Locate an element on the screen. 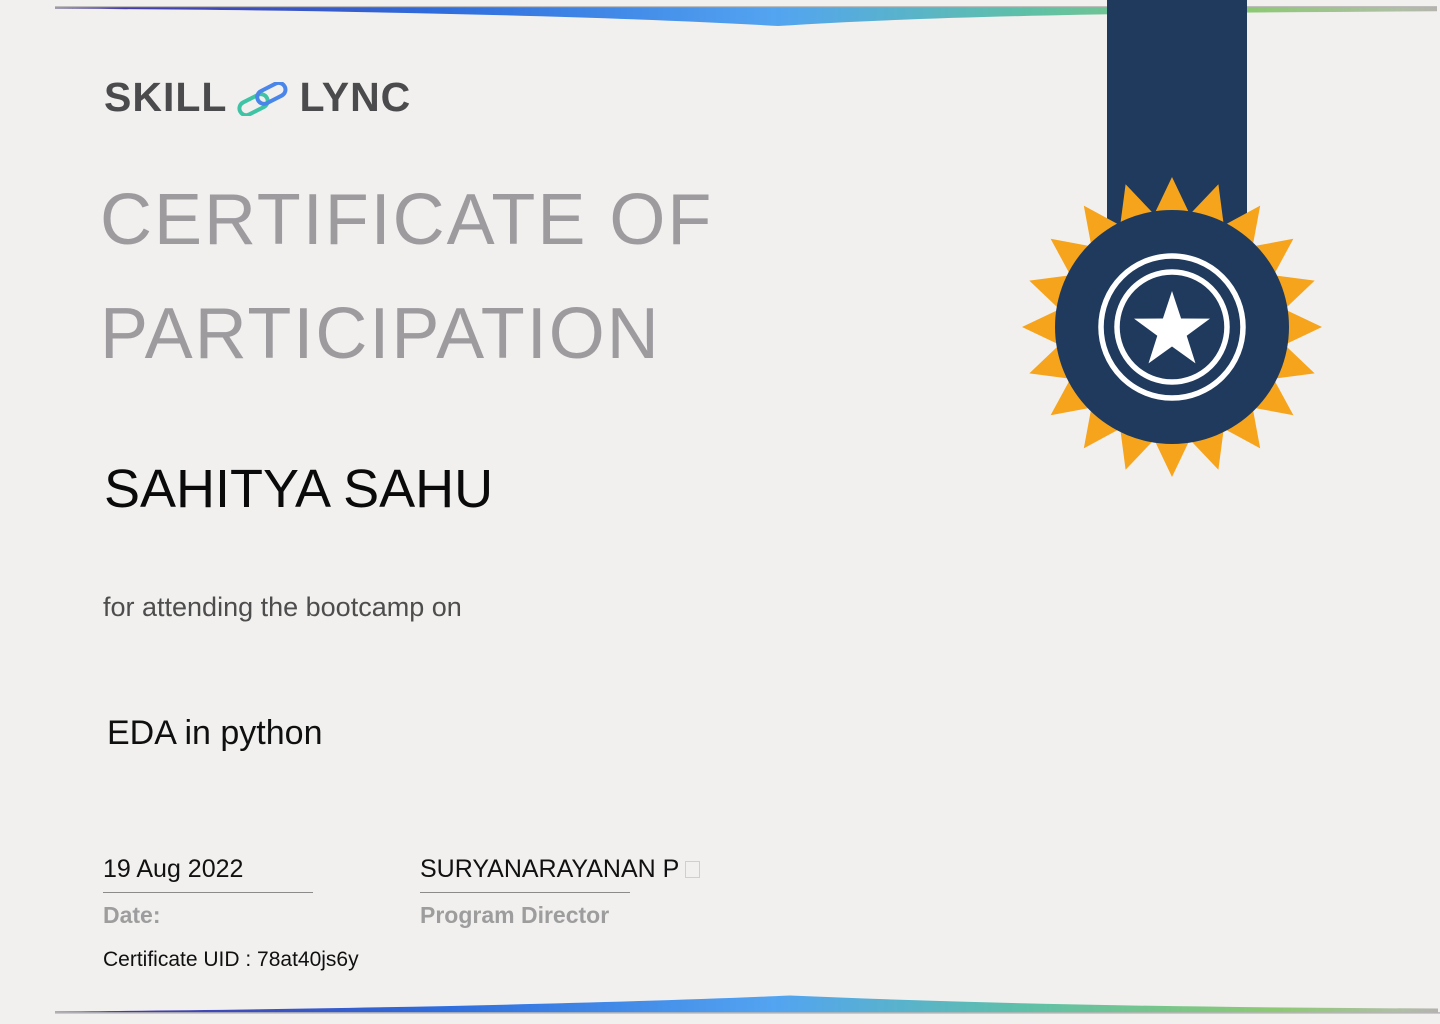  subtitle-text: for attending the bootcamp on is located at coordinates (282, 607).